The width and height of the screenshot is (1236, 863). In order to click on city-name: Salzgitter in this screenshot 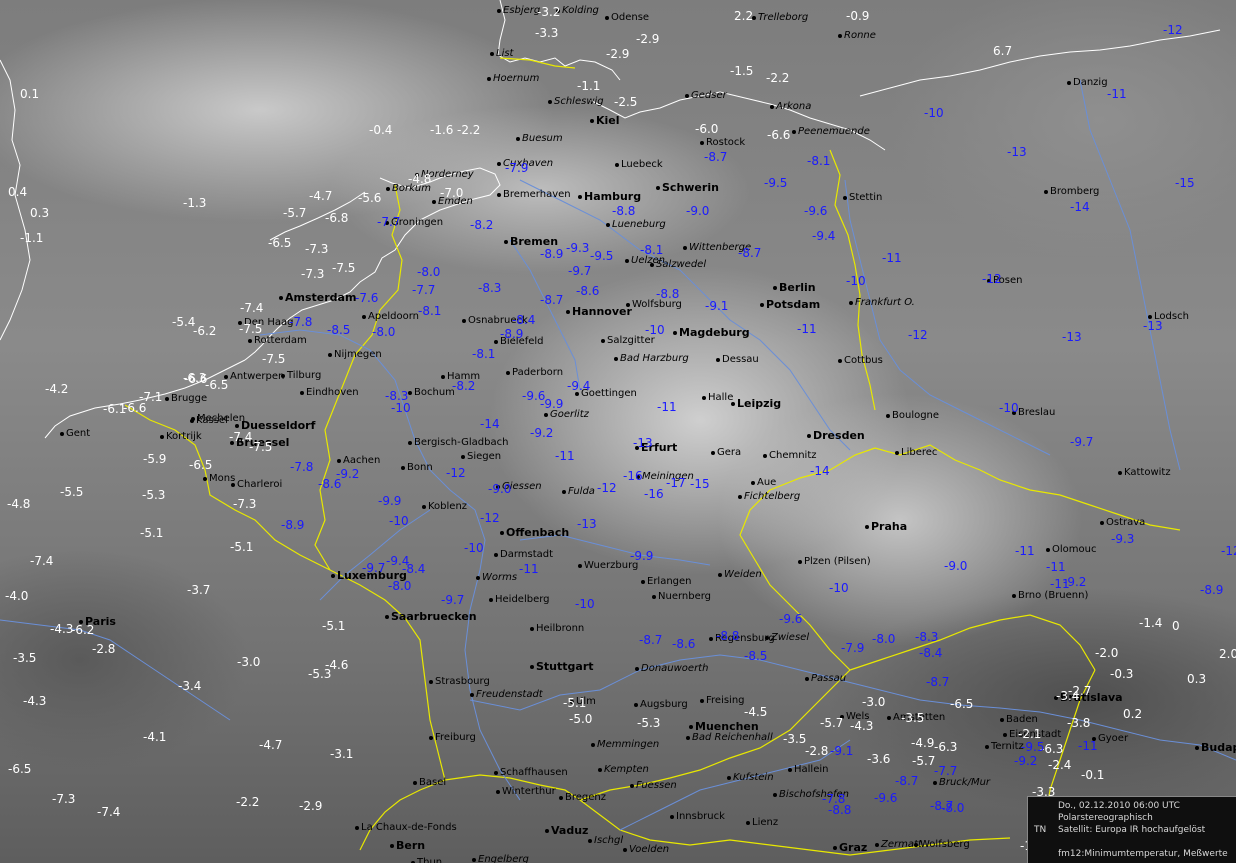, I will do `click(631, 340)`.